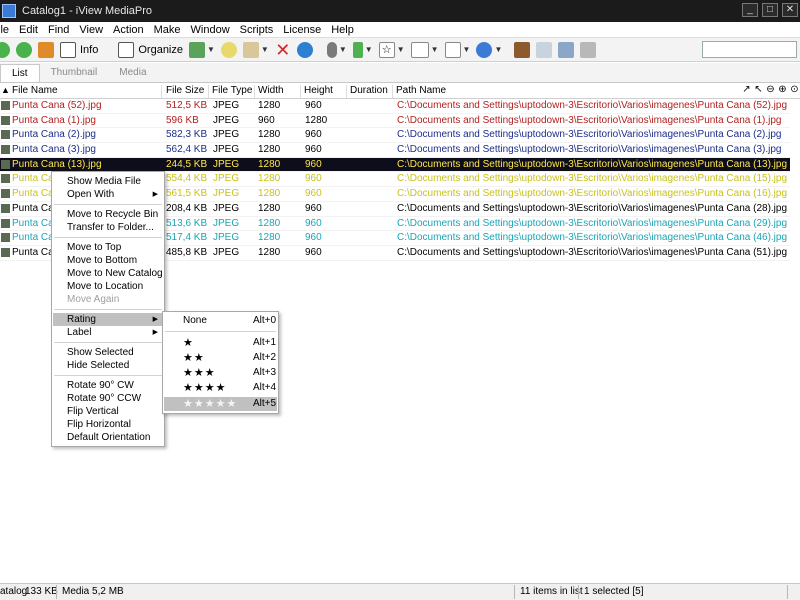 Image resolution: width=800 pixels, height=600 pixels. I want to click on rating-none: None Alt+0, so click(220, 321).